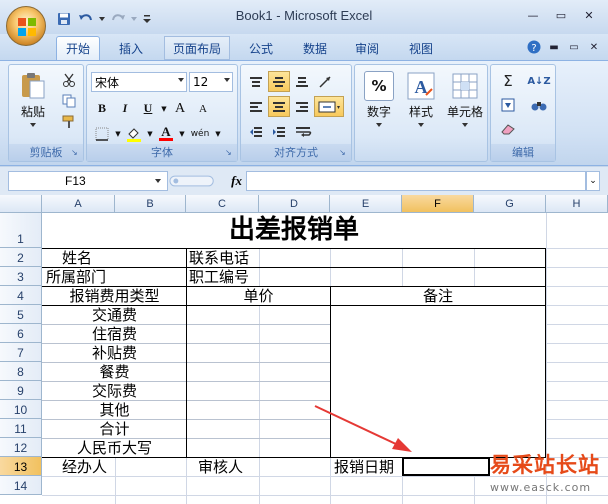 This screenshot has width=608, height=504. Describe the element at coordinates (69, 80) in the screenshot. I see `cut-button` at that location.